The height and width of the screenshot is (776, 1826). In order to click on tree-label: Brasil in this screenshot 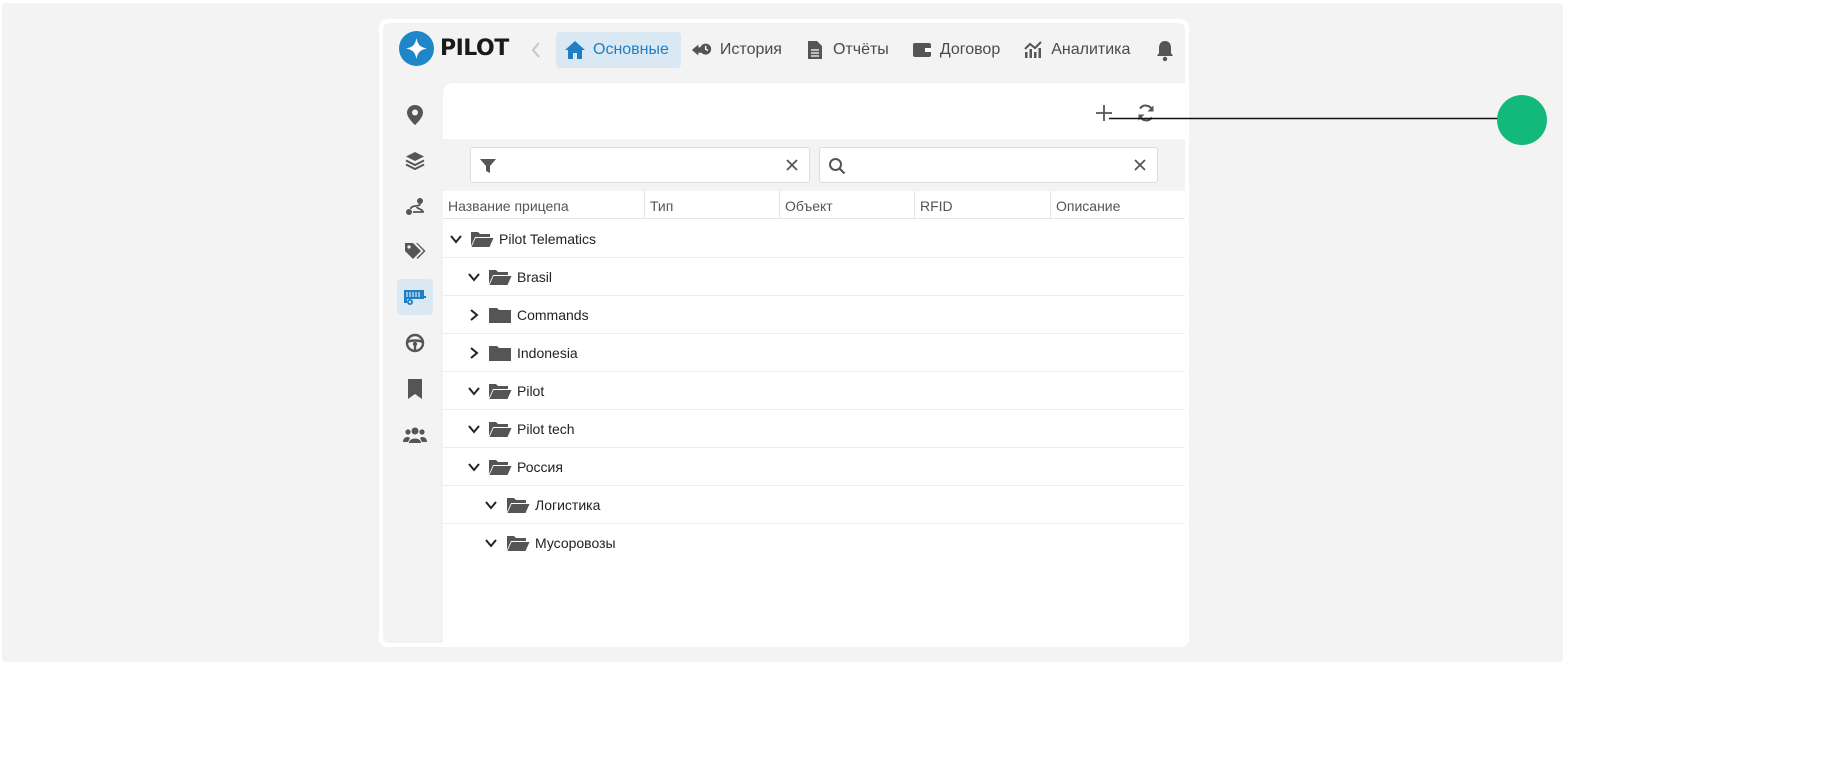, I will do `click(535, 277)`.